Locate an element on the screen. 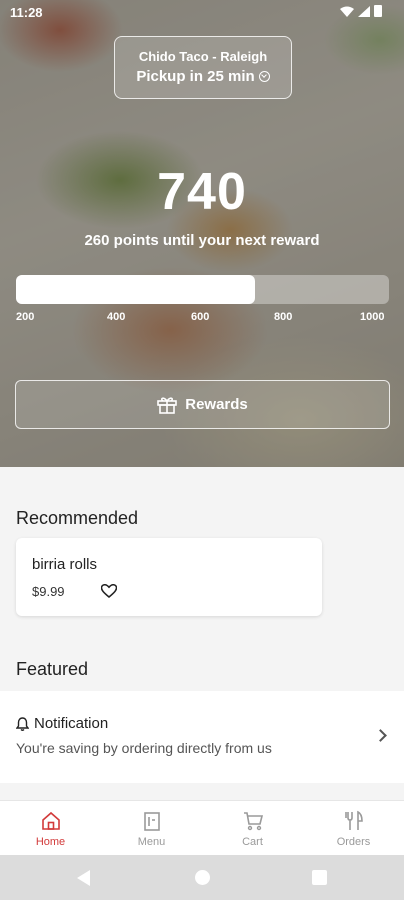 This screenshot has height=900, width=404. recommended-heading: Recommended is located at coordinates (77, 518).